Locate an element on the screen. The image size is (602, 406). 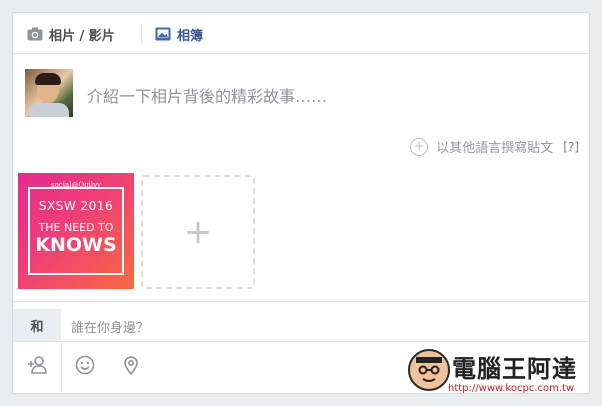
section-divider is located at coordinates (301, 301).